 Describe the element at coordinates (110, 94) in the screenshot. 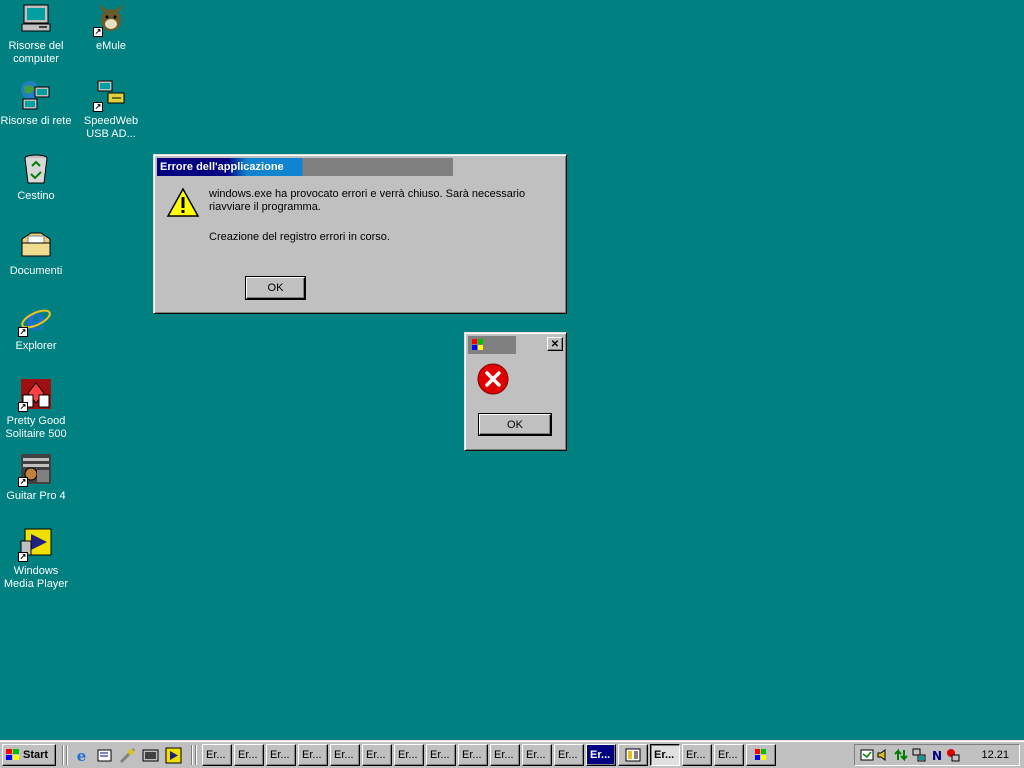

I see `modem-icon: ↗` at that location.